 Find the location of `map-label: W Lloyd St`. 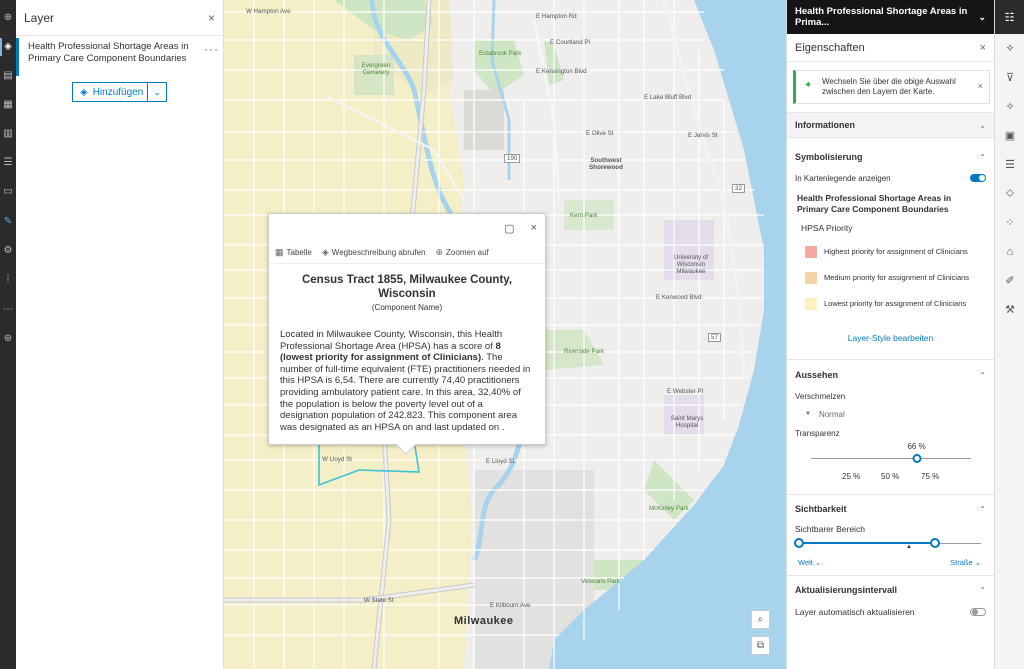

map-label: W Lloyd St is located at coordinates (337, 459).